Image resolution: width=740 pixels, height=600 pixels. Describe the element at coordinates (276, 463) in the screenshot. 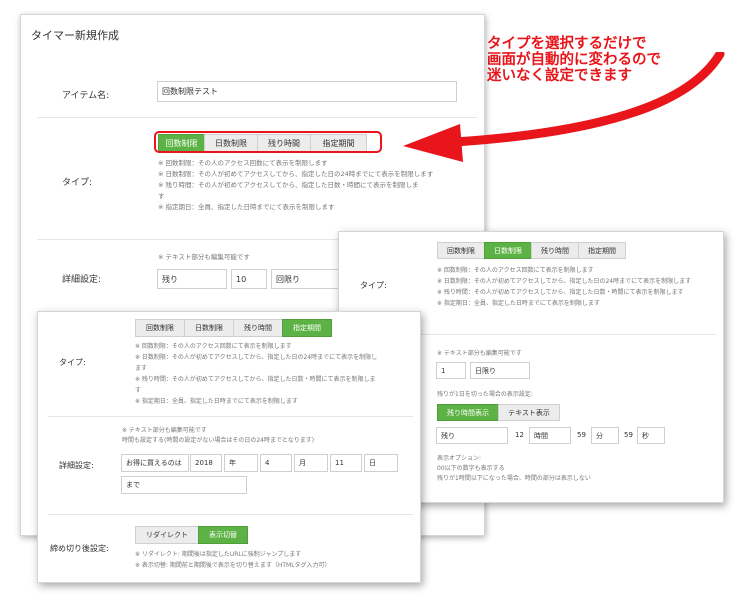

I see `month-input: 4` at that location.